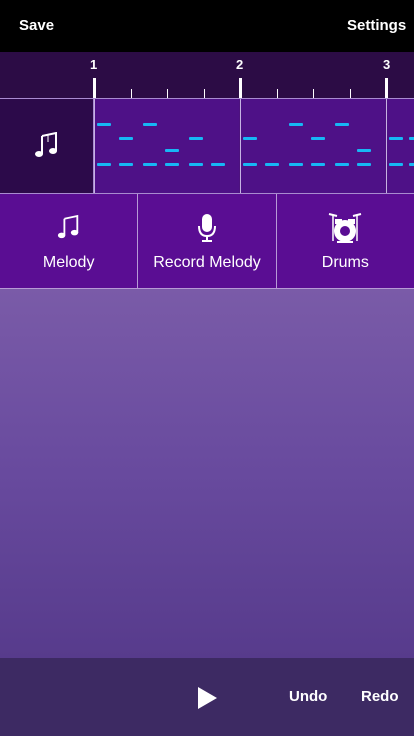  Describe the element at coordinates (36, 25) in the screenshot. I see `save-button: Save` at that location.